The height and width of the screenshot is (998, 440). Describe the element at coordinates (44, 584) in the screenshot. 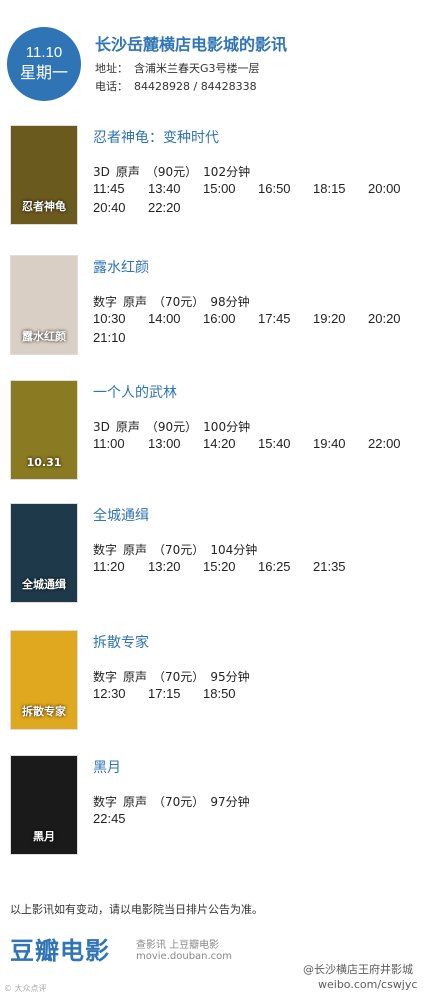

I see `poster-title: 全城通缉` at that location.